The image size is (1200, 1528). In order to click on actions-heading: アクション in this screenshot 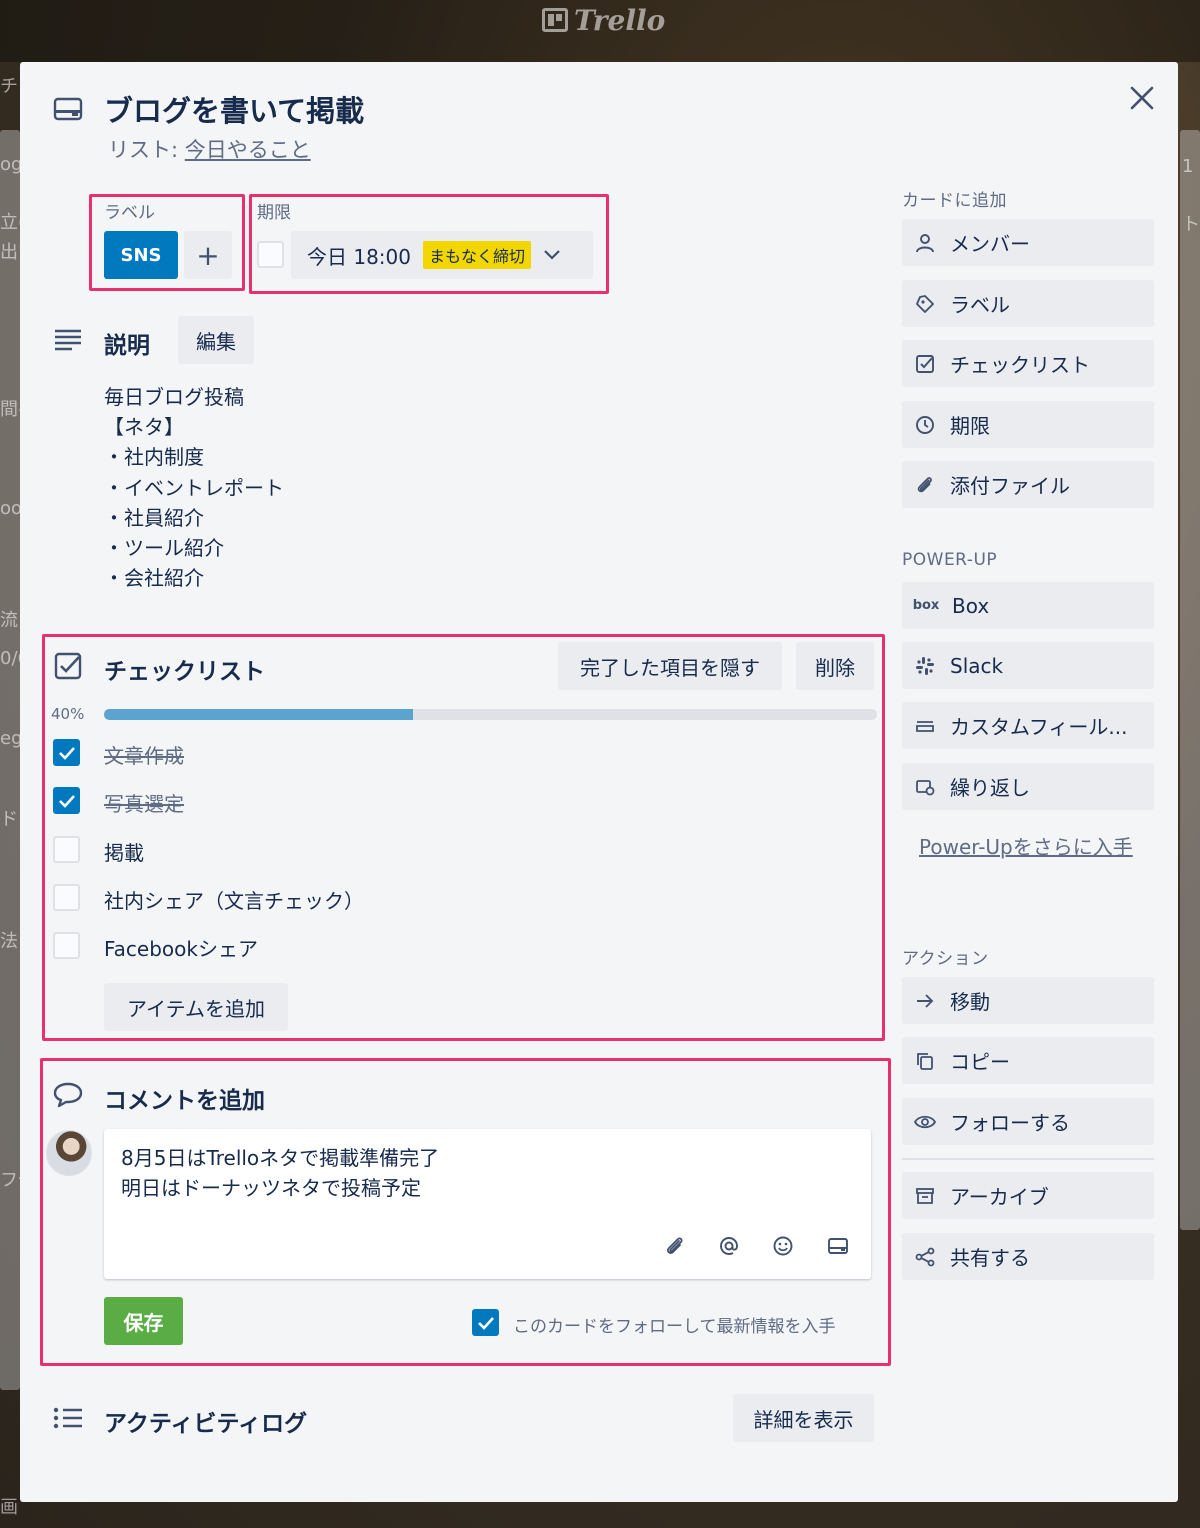, I will do `click(945, 959)`.